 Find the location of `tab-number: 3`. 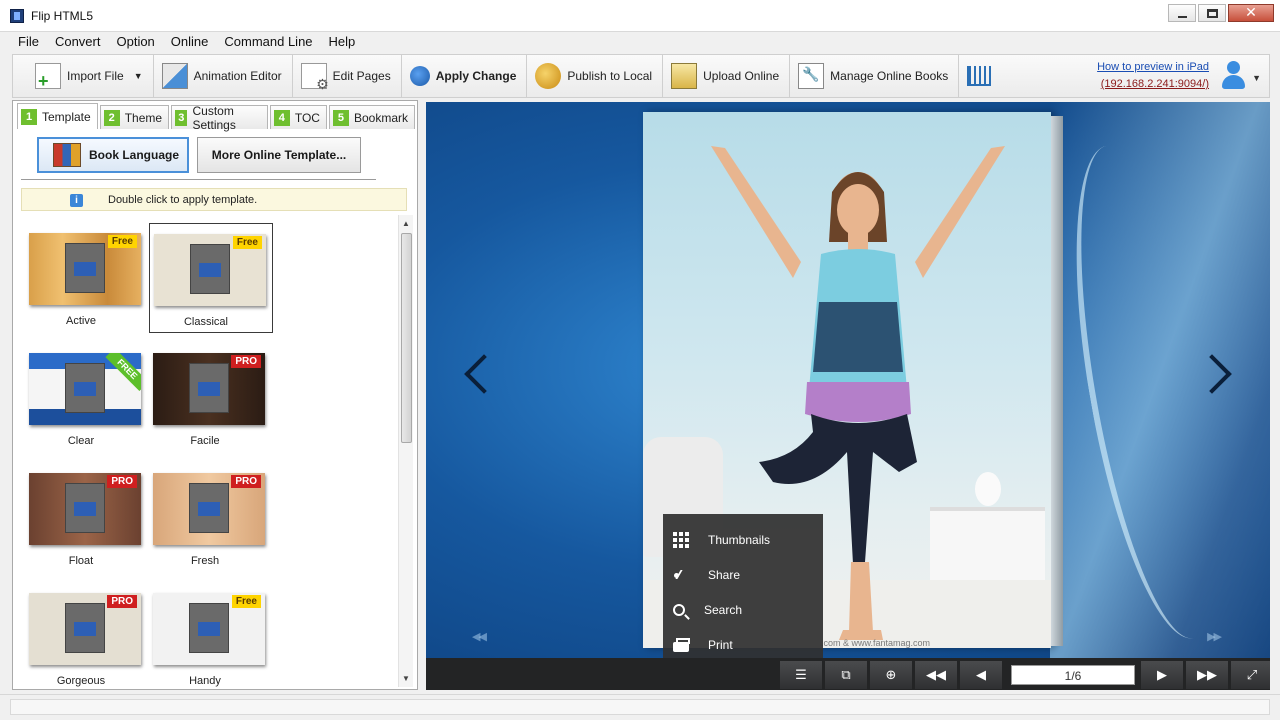

tab-number: 3 is located at coordinates (181, 117).